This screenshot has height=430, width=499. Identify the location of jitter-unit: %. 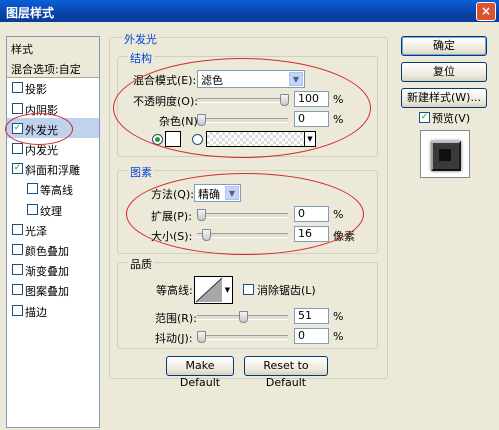
(338, 336).